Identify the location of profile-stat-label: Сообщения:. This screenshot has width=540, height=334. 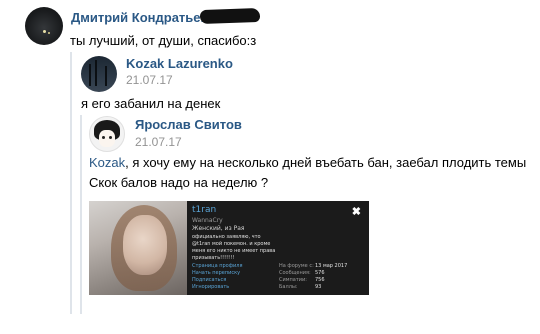
(295, 273).